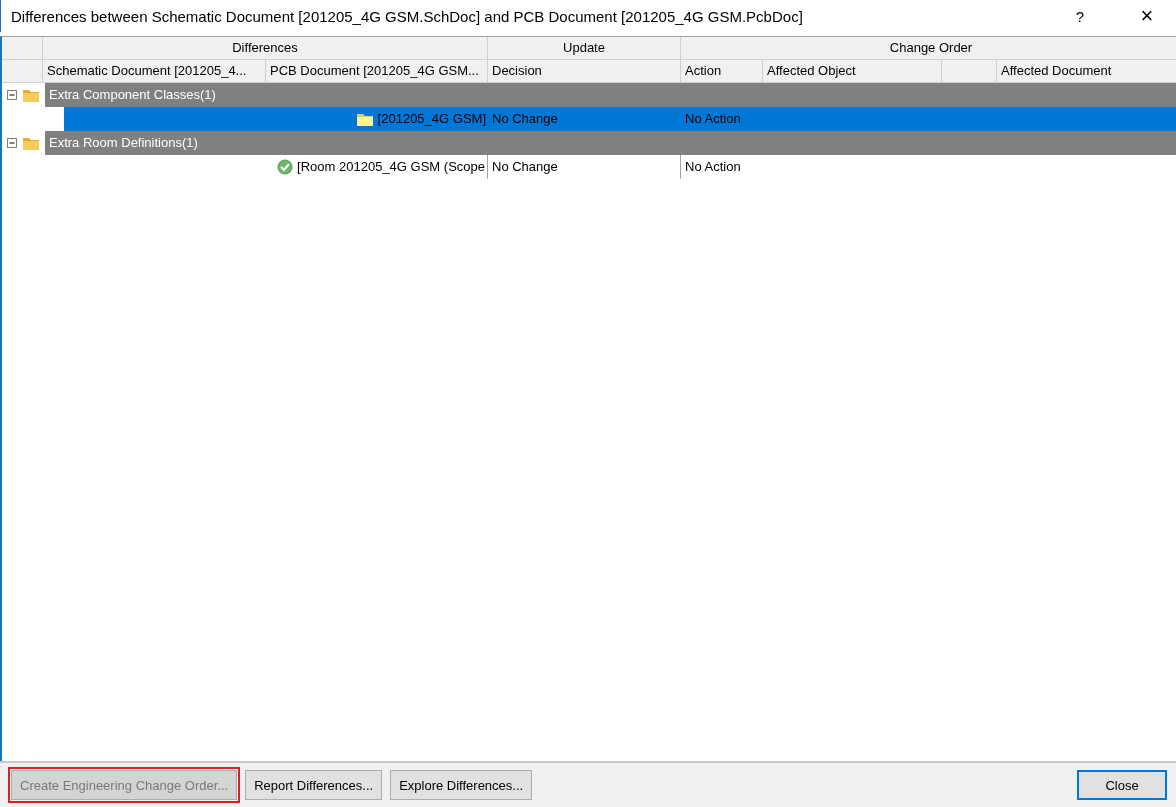 The image size is (1176, 807). I want to click on column-group-header: Update, so click(584, 48).